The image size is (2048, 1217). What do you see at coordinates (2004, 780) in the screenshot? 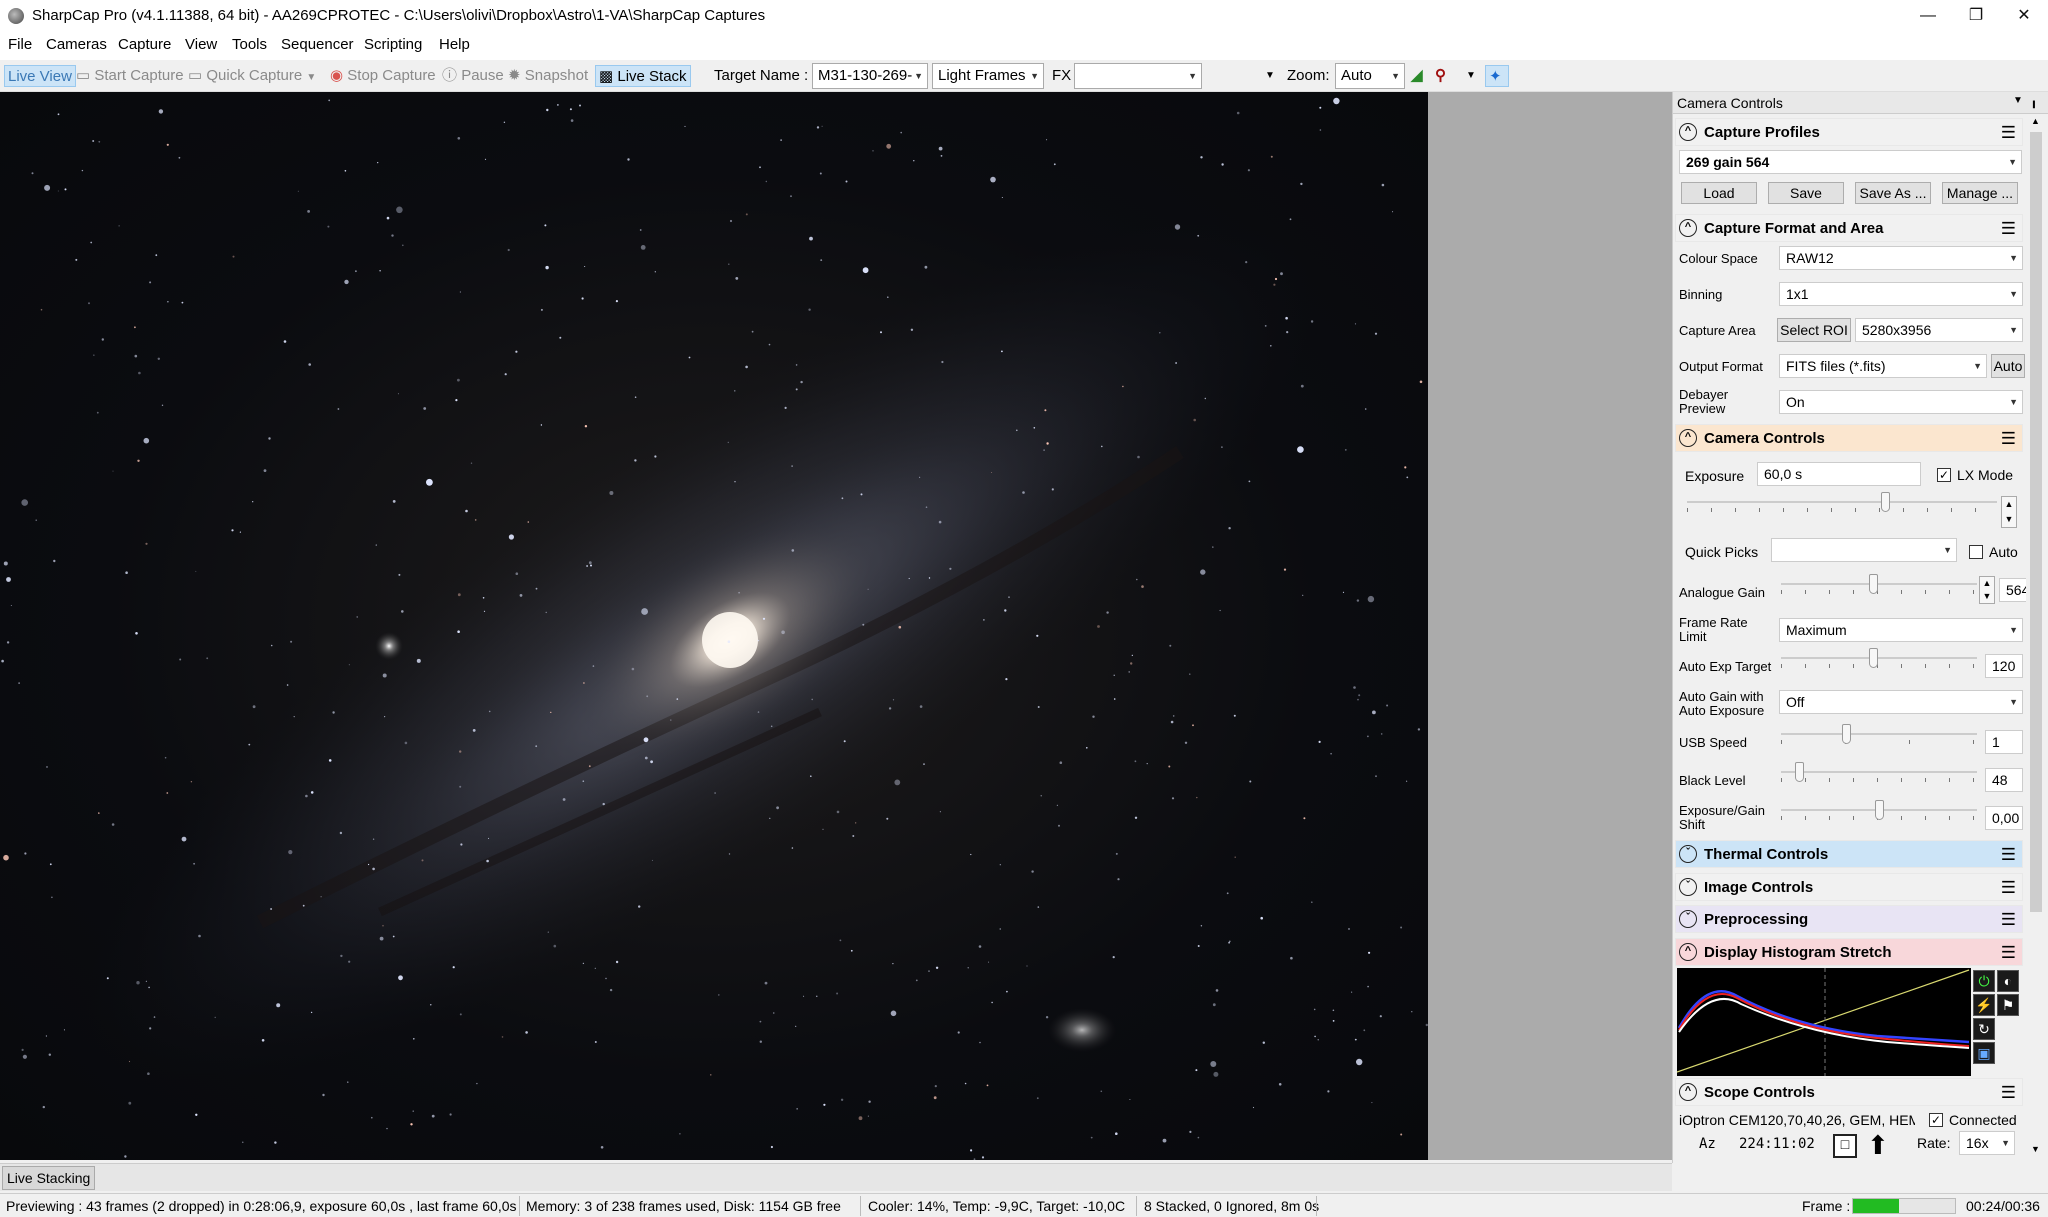
I see `black-level-input: 48` at bounding box center [2004, 780].